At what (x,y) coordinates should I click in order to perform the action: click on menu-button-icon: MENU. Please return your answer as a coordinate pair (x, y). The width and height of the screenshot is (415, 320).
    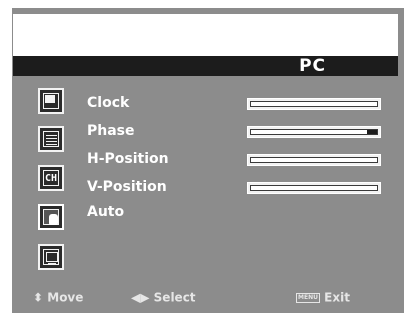
    Looking at the image, I should click on (308, 297).